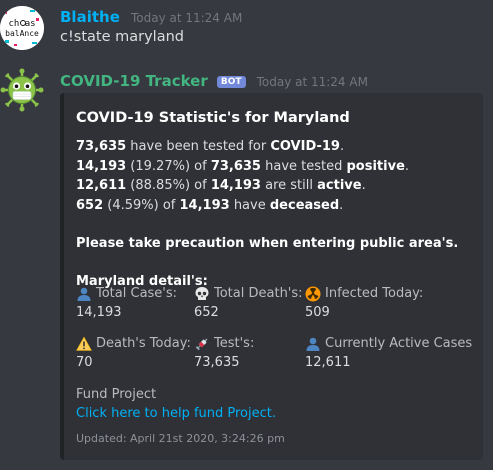 The width and height of the screenshot is (493, 470). I want to click on description-segment: are still, so click(289, 185).